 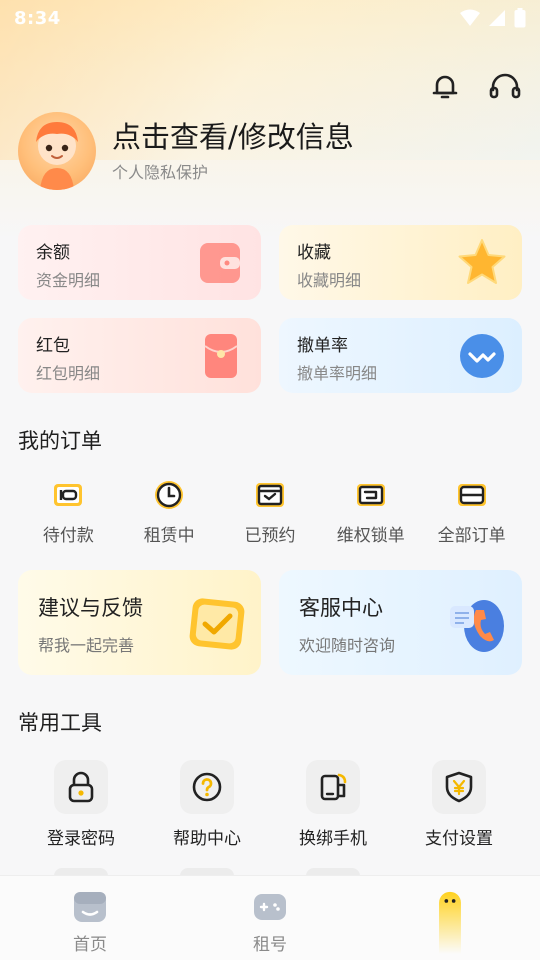 What do you see at coordinates (81, 839) in the screenshot?
I see `tool-label: 登录密码` at bounding box center [81, 839].